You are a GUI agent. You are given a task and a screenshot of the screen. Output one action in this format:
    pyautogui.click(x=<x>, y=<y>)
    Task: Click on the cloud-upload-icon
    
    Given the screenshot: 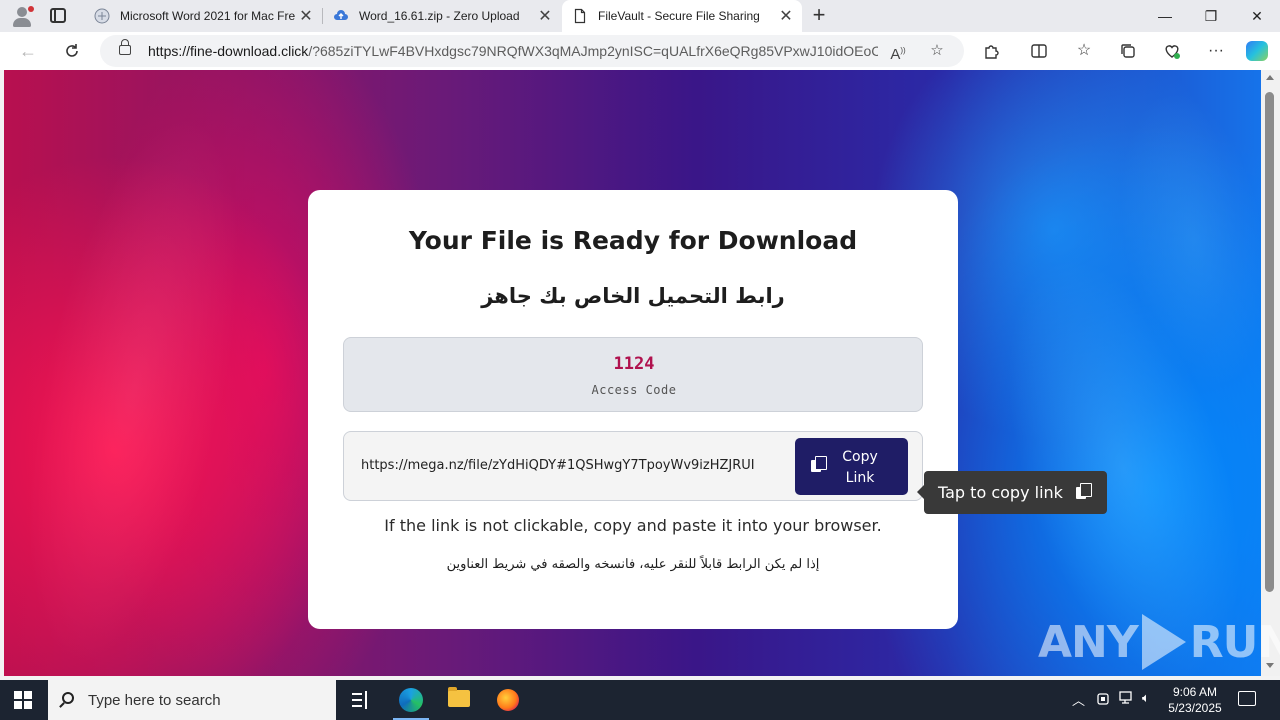 What is the action you would take?
    pyautogui.click(x=341, y=16)
    